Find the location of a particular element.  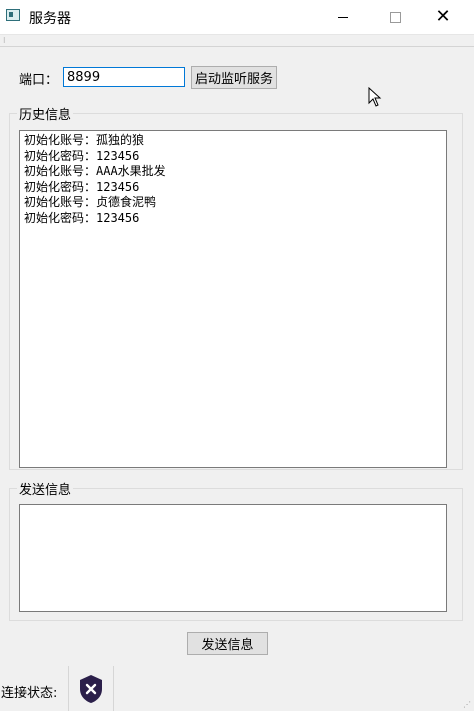

mouse-cursor-icon is located at coordinates (375, 97).